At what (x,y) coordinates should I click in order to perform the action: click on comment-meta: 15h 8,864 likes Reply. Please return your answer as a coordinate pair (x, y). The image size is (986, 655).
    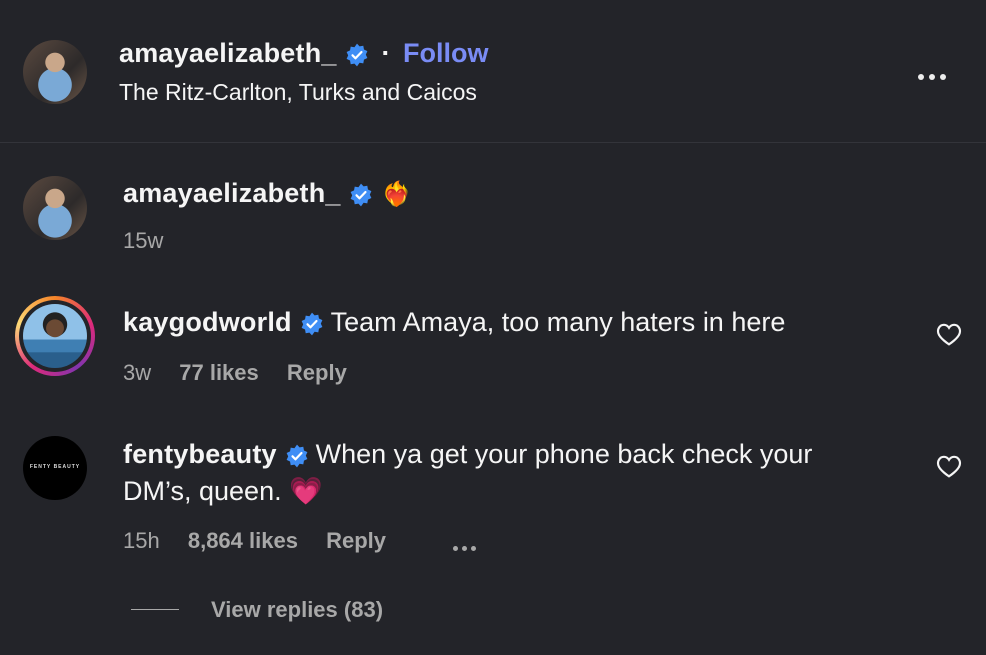
    Looking at the image, I should click on (254, 541).